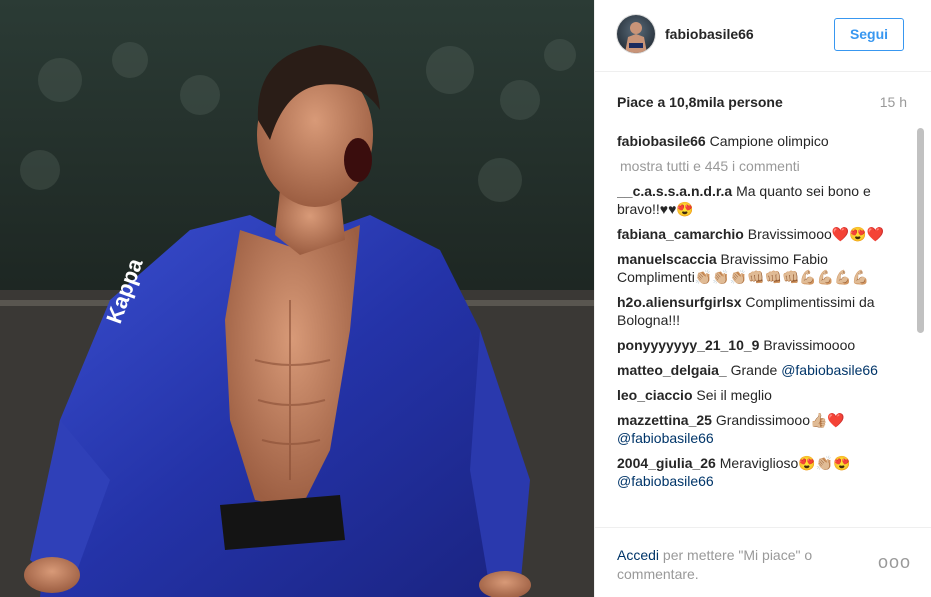 Image resolution: width=931 pixels, height=597 pixels. I want to click on comment-username: manuelscaccia, so click(667, 259).